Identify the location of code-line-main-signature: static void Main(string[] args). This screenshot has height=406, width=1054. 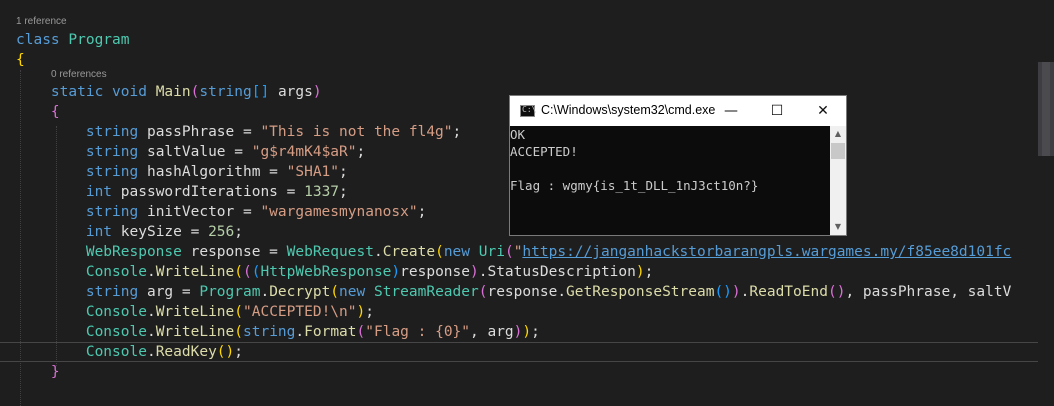
(169, 92).